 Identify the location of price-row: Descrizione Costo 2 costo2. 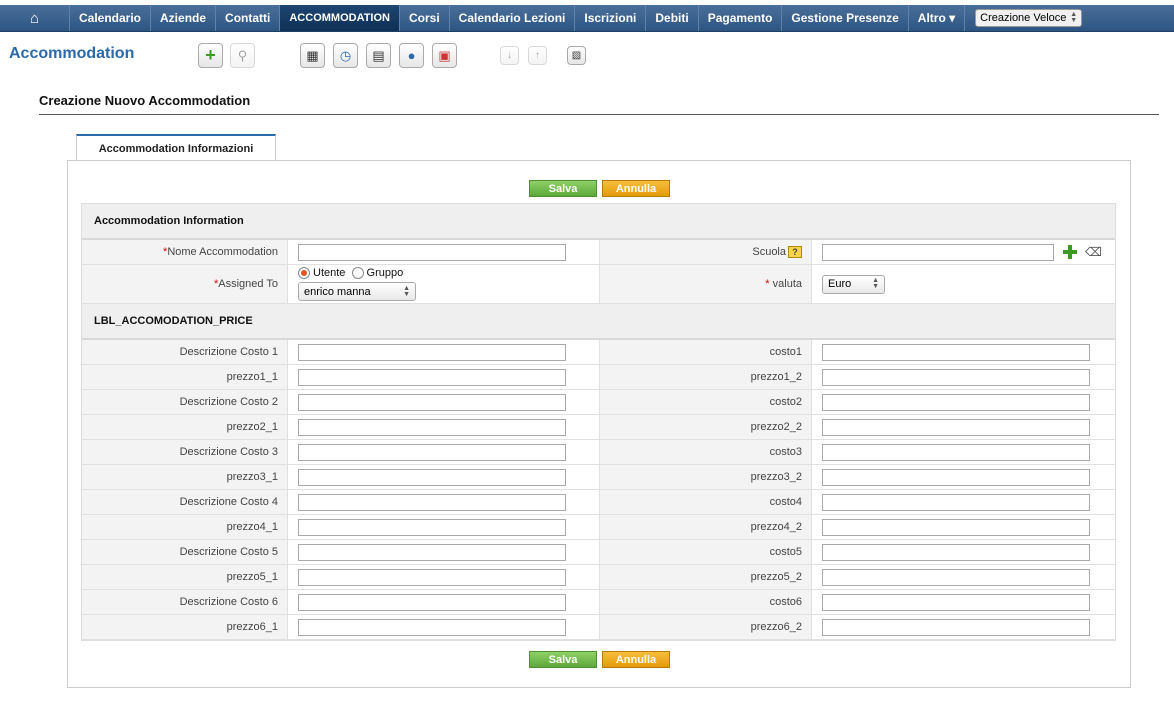
(598, 402).